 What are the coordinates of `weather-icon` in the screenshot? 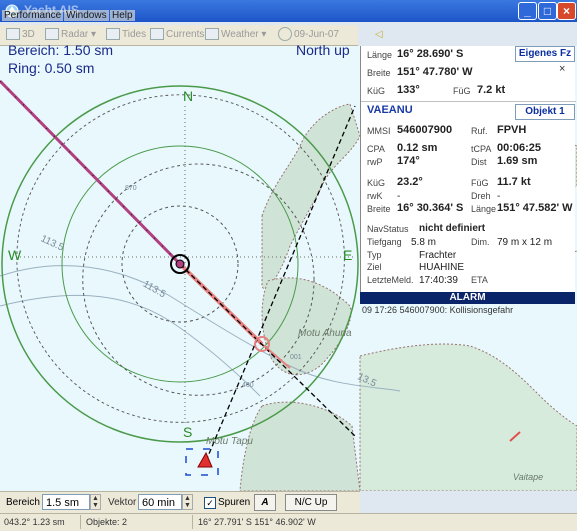 It's located at (212, 34).